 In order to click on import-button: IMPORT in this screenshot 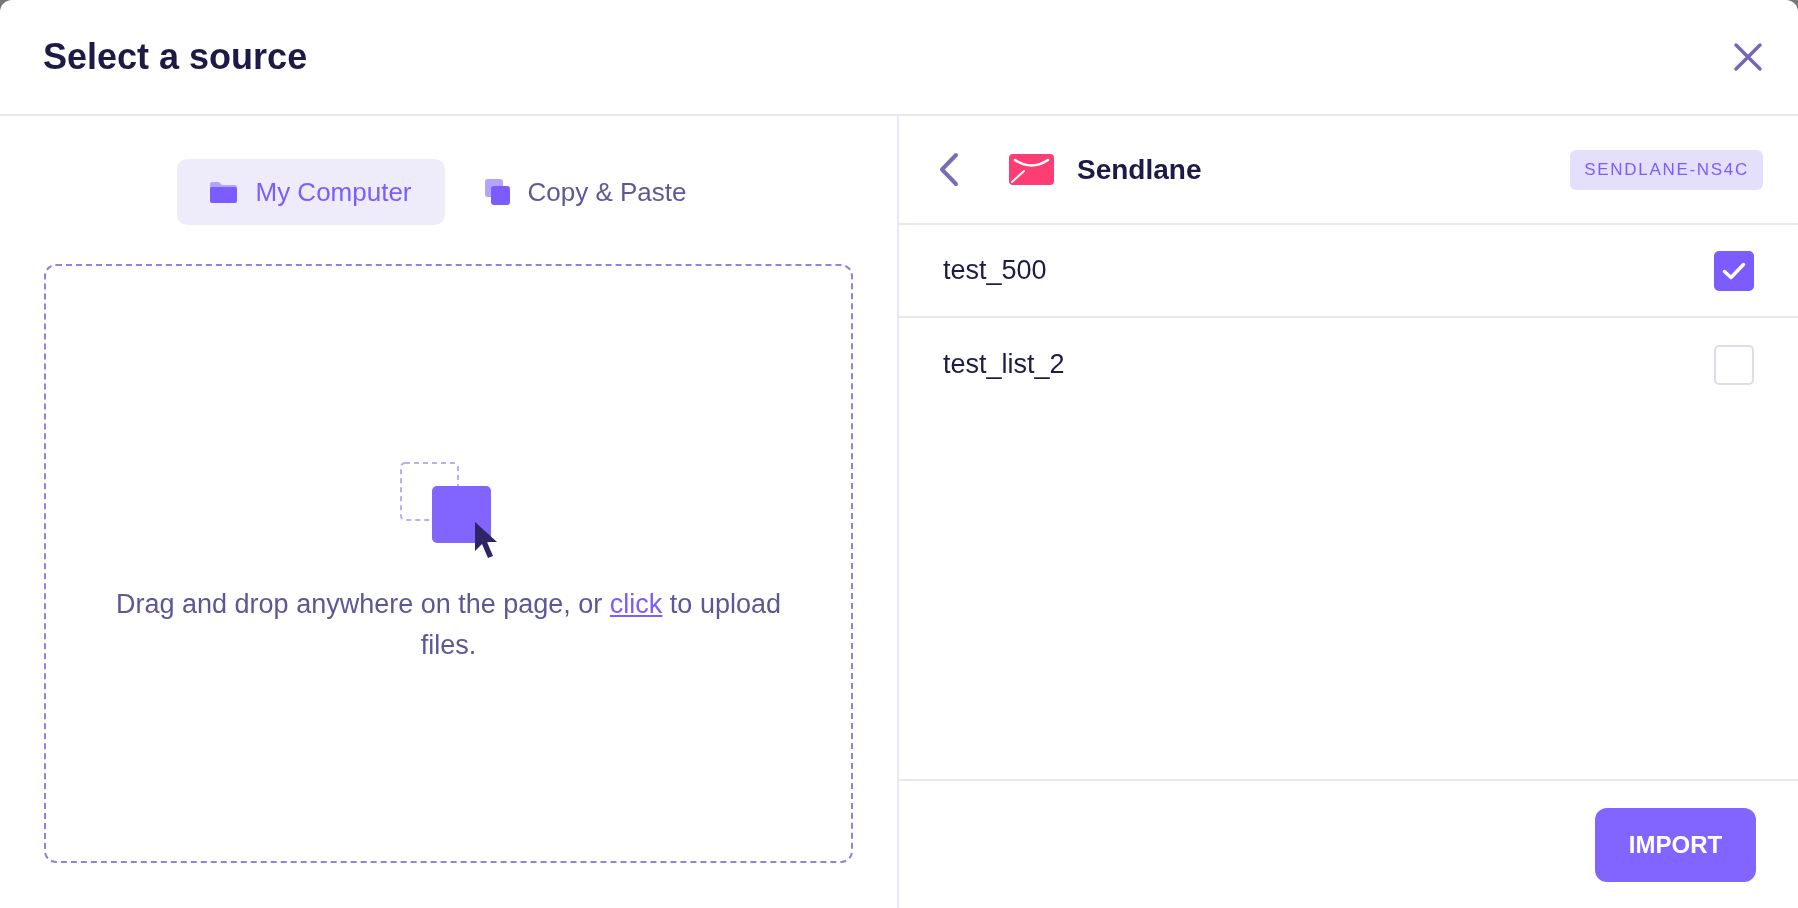, I will do `click(1675, 844)`.